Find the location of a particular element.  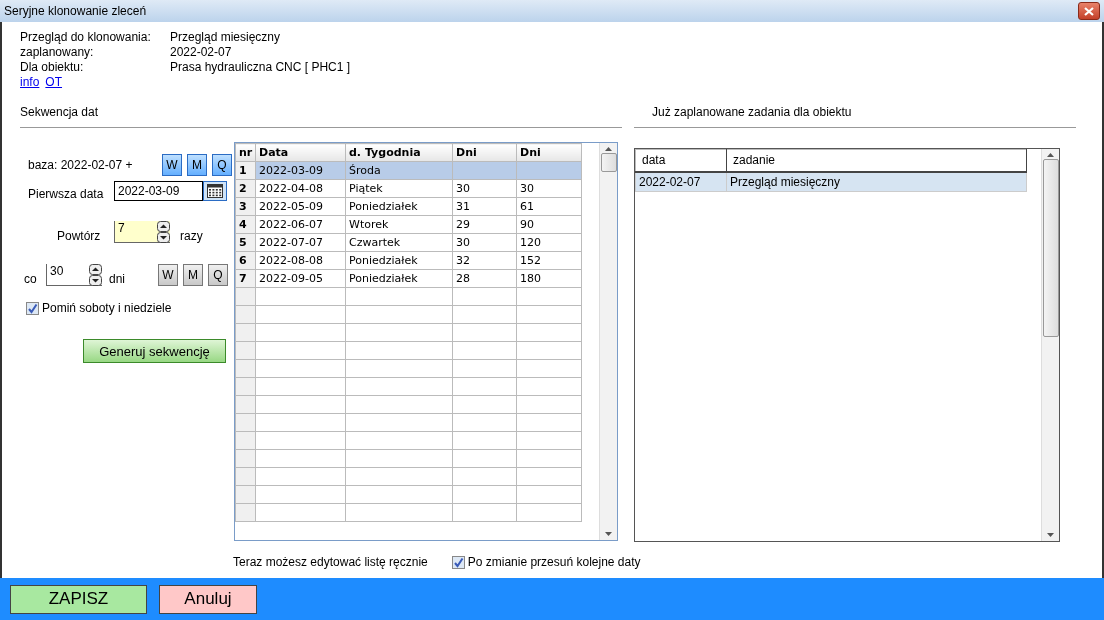

table-cell: 2022-07-07 is located at coordinates (300, 242).